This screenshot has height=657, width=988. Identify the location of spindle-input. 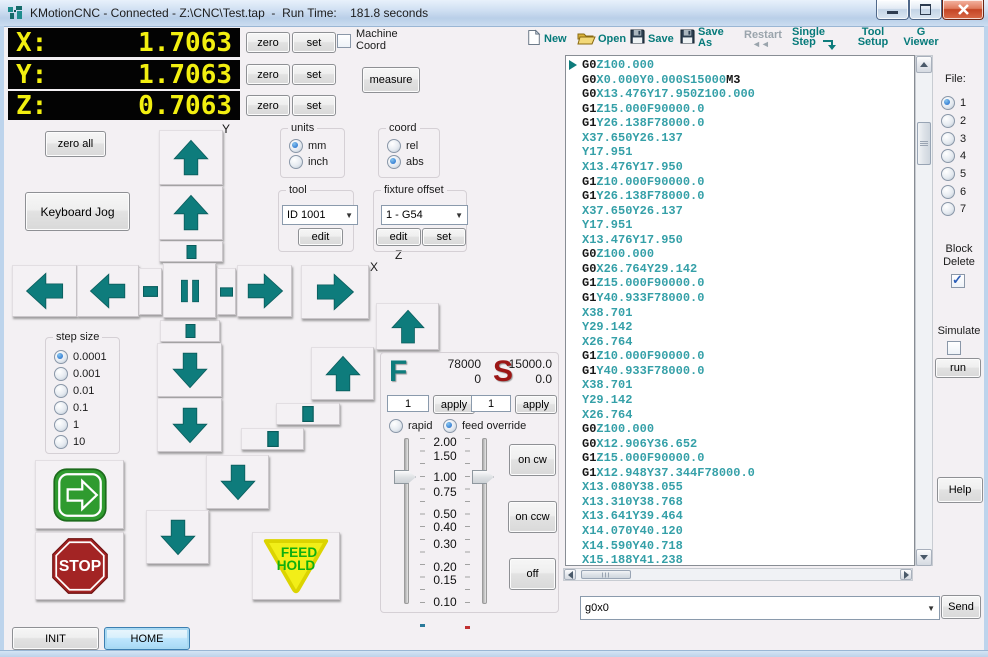
(491, 403).